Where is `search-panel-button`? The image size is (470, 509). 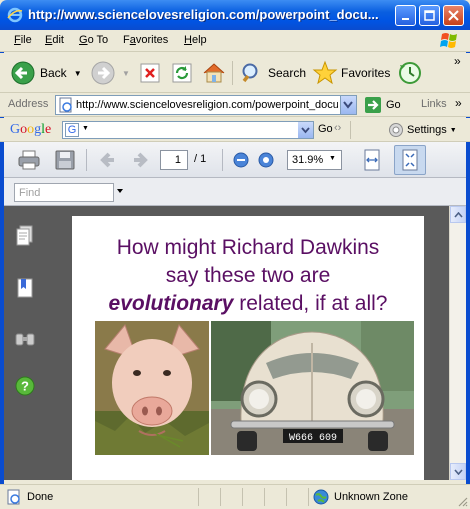
search-panel-button is located at coordinates (25, 338).